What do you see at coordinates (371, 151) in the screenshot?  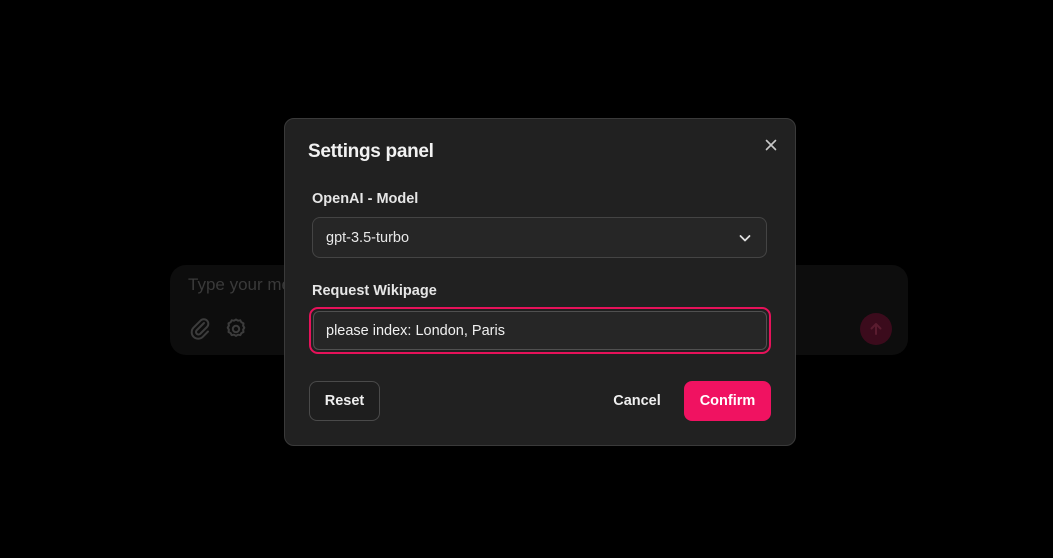 I see `modal-title: Settings panel` at bounding box center [371, 151].